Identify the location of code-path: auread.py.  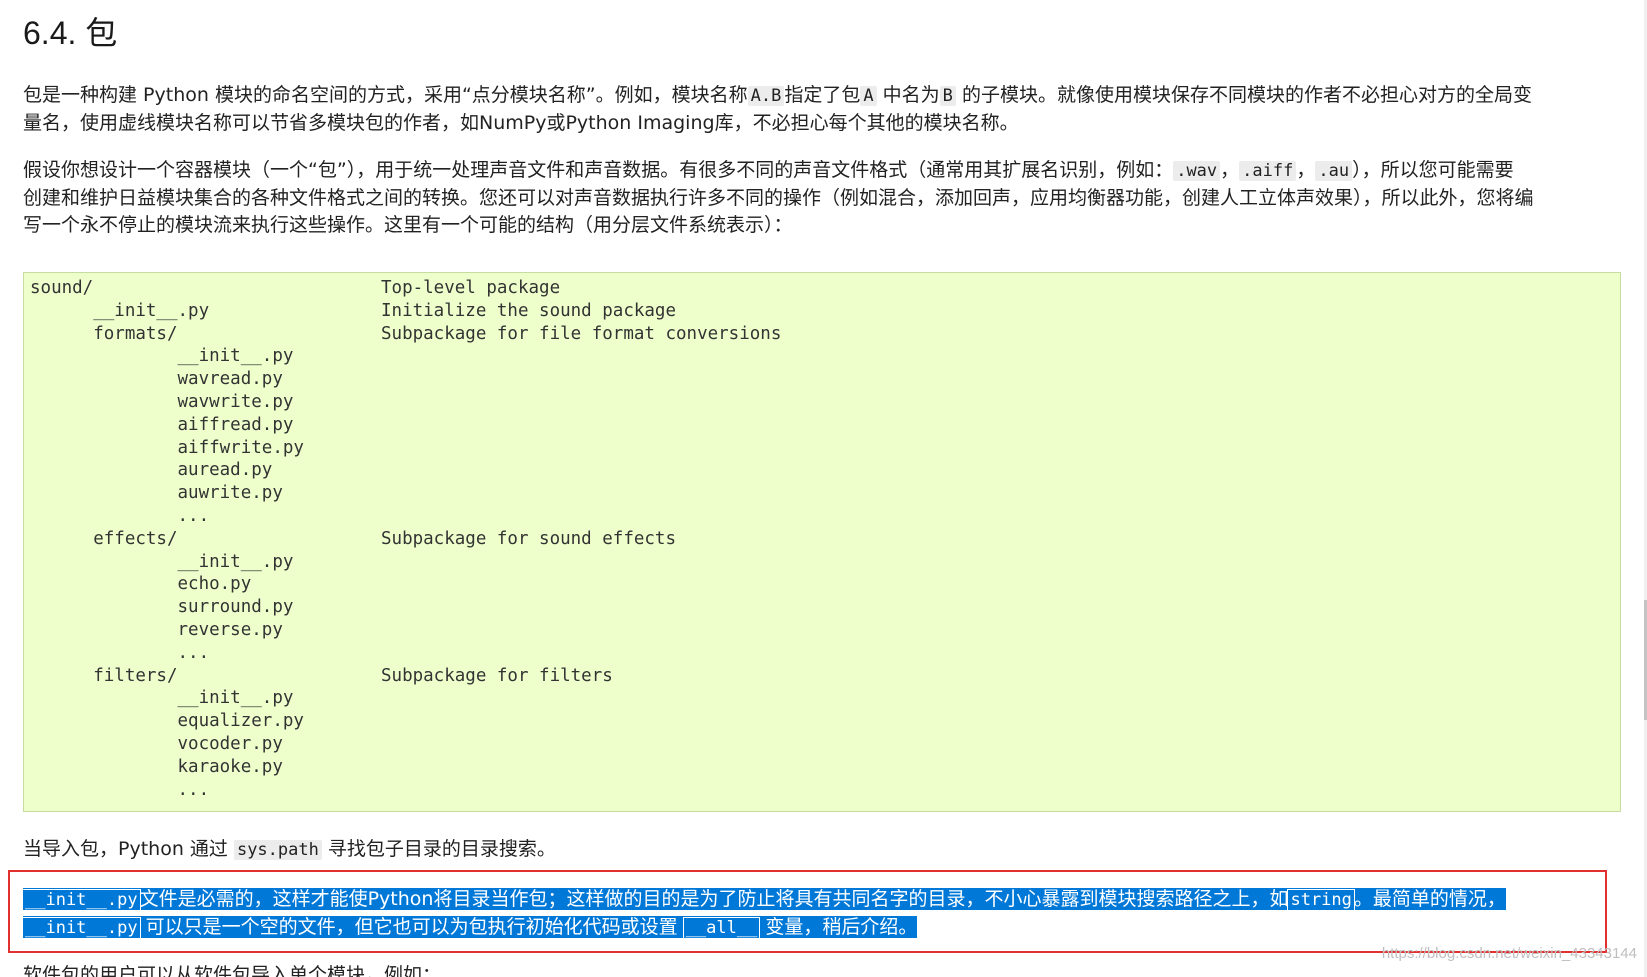
(151, 470).